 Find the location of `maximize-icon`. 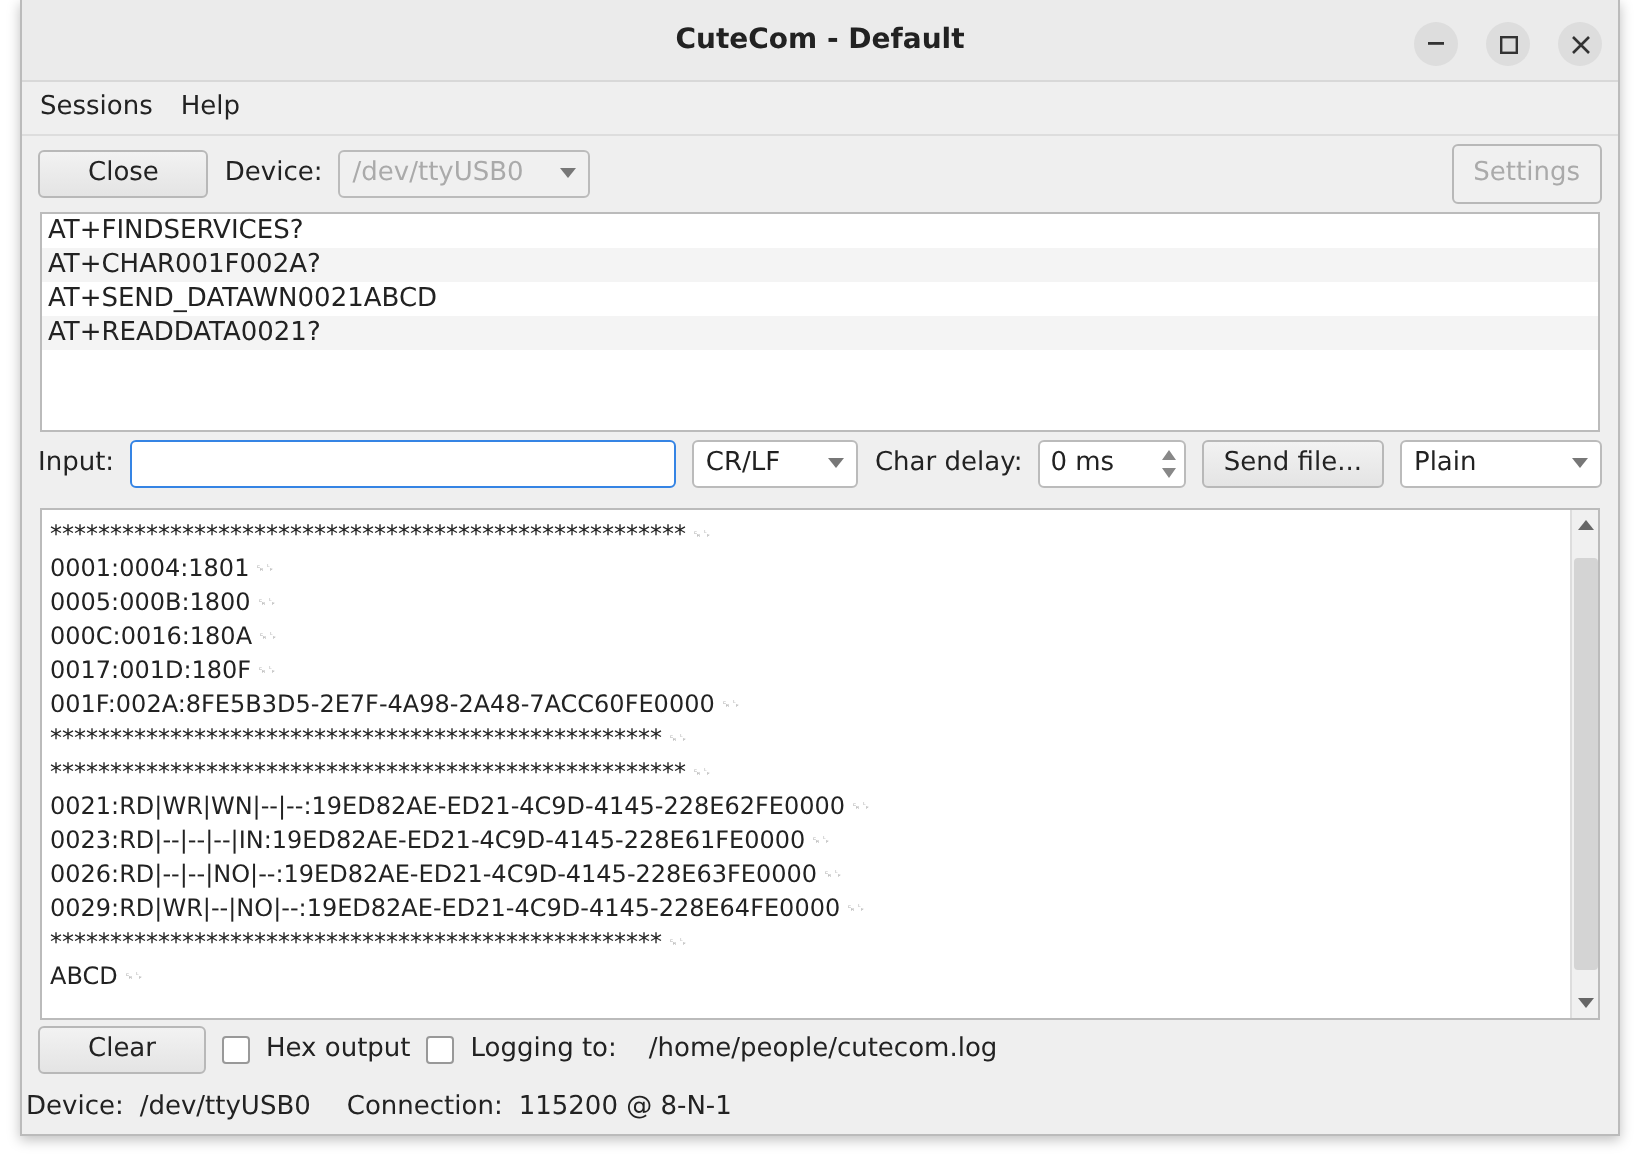

maximize-icon is located at coordinates (1508, 44).